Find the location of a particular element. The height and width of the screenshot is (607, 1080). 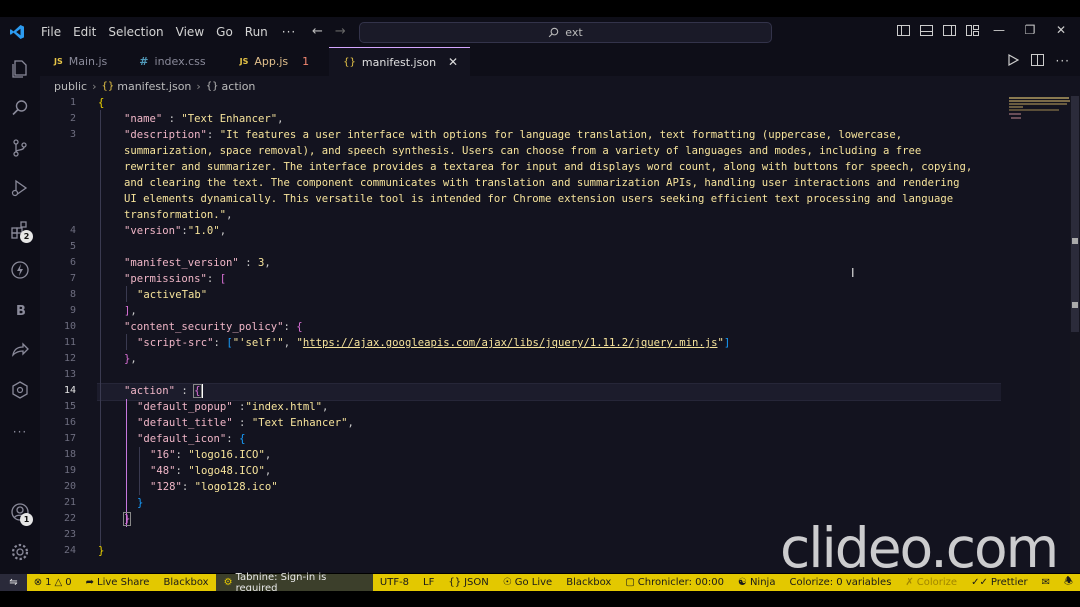

split-editor-icon is located at coordinates (1037, 61).